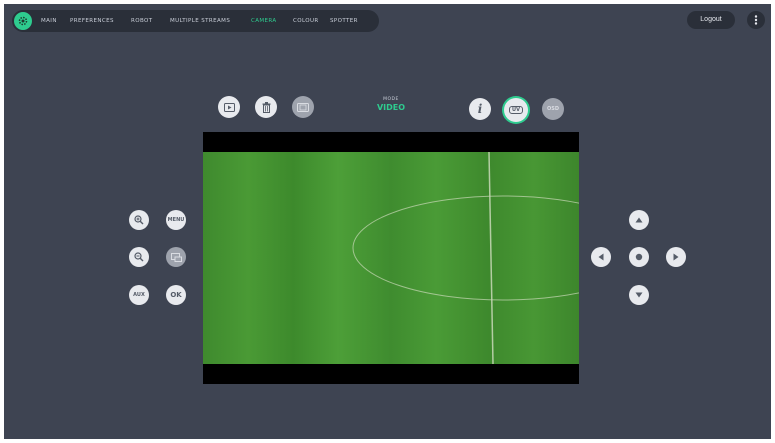  I want to click on nav-item-robot: ROBOT, so click(142, 21).